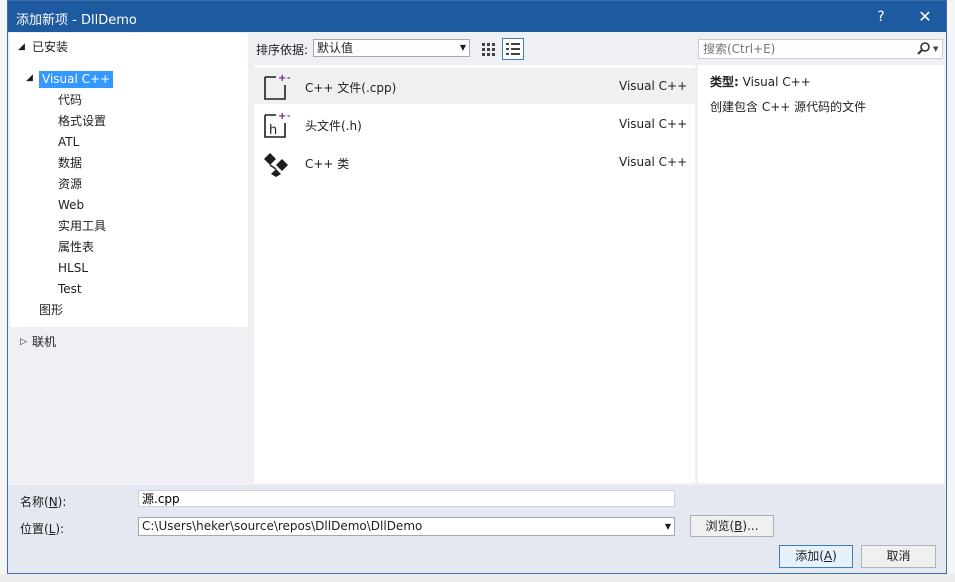 The width and height of the screenshot is (955, 582). I want to click on search-icon, so click(924, 49).